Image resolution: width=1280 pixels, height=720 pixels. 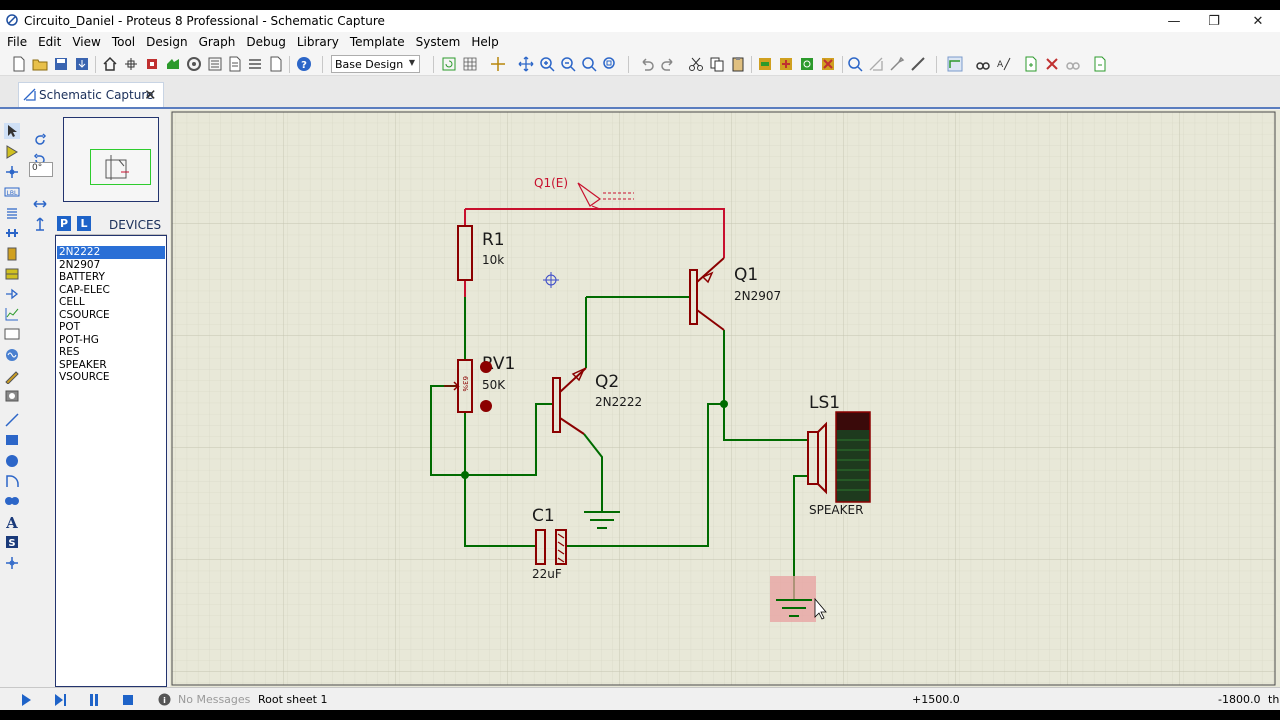 What do you see at coordinates (304, 64) in the screenshot?
I see `help-icon: ?` at bounding box center [304, 64].